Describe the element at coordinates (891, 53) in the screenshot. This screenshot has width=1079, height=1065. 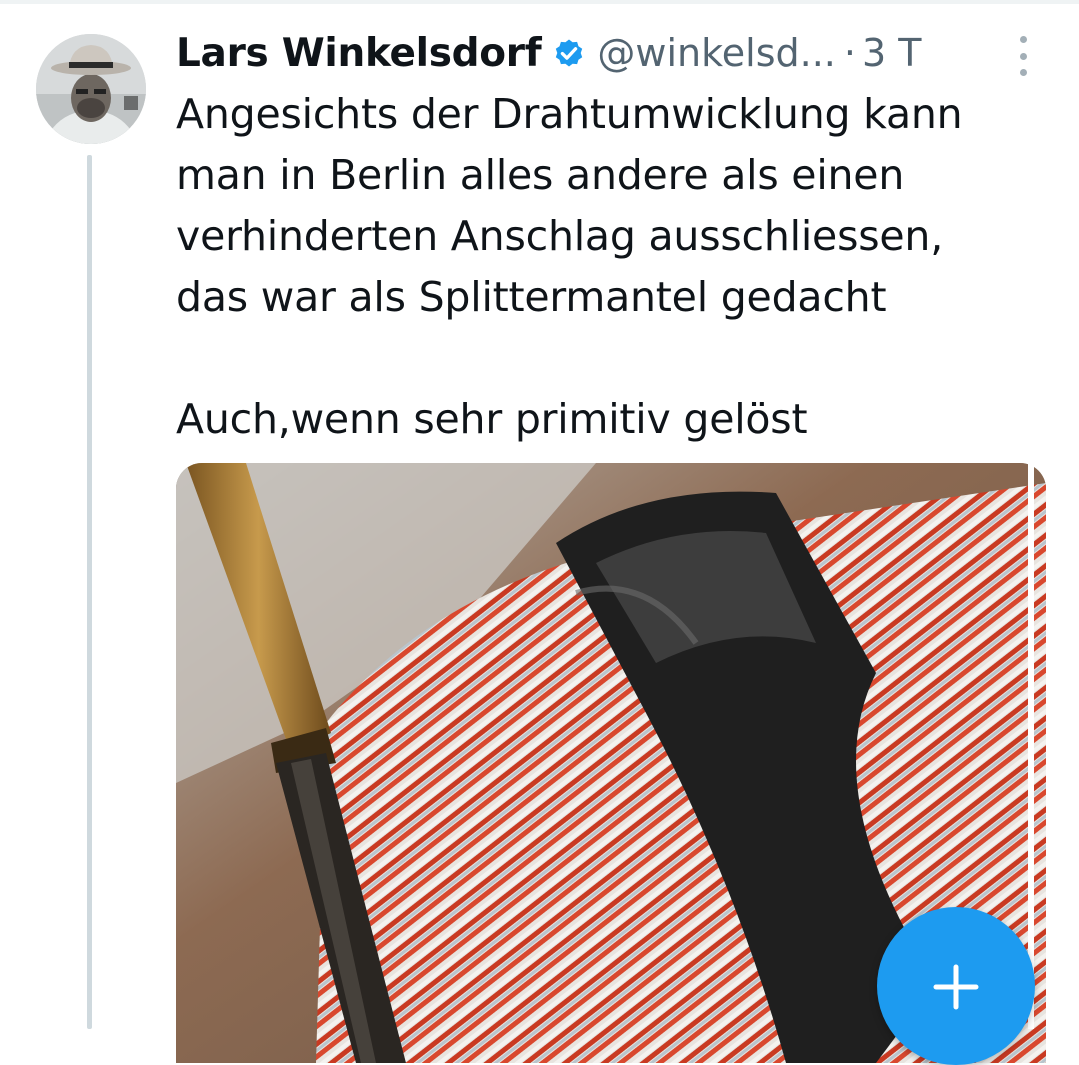
I see `timestamp: 3 T` at that location.